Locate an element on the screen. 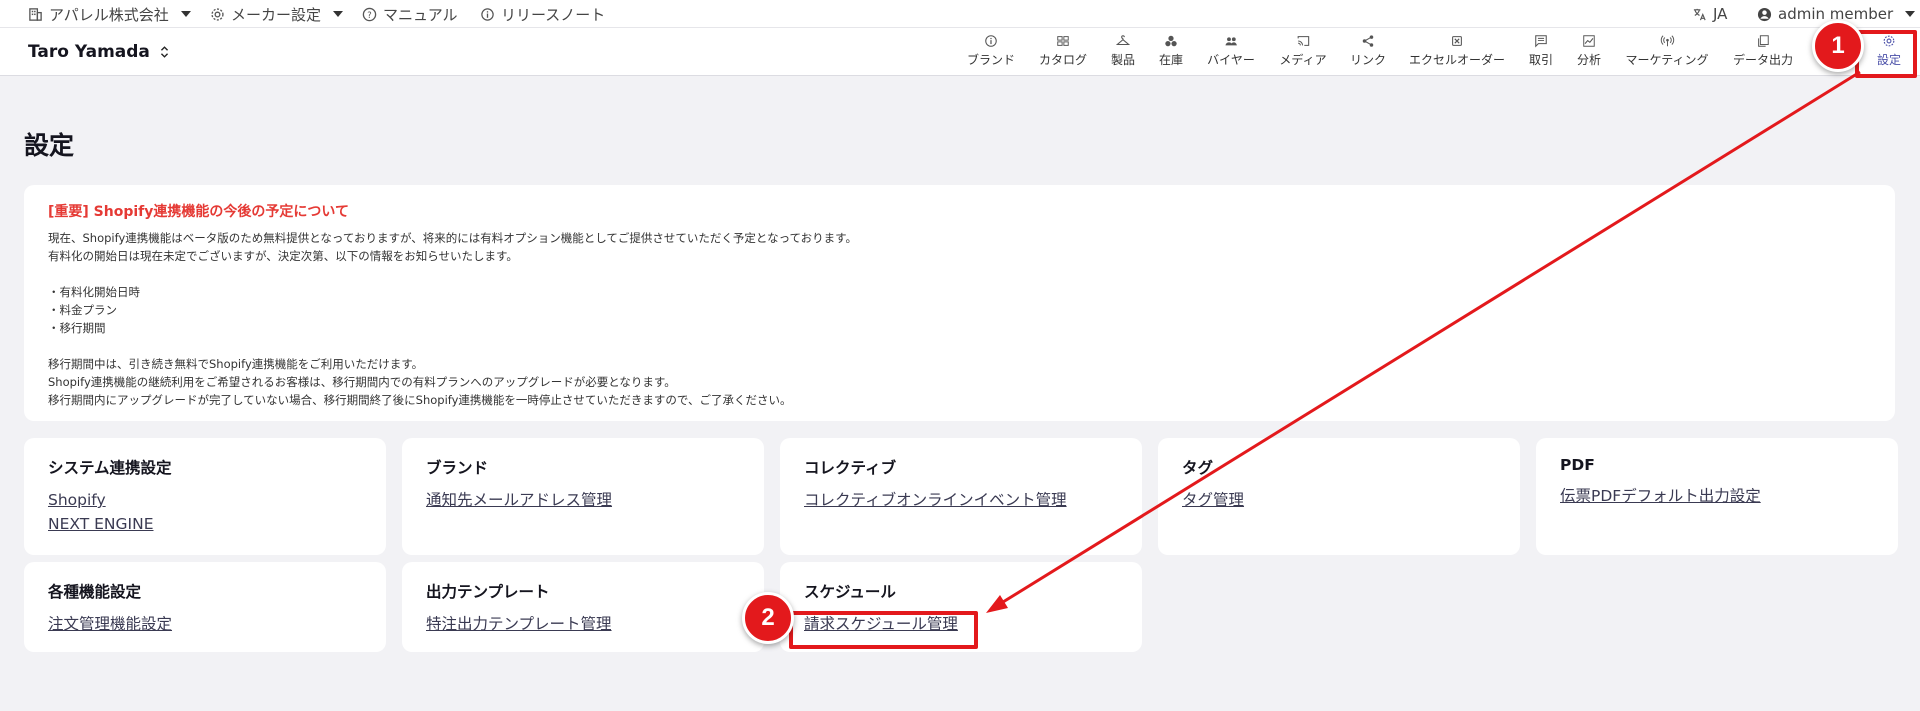  building-icon is located at coordinates (35, 14).